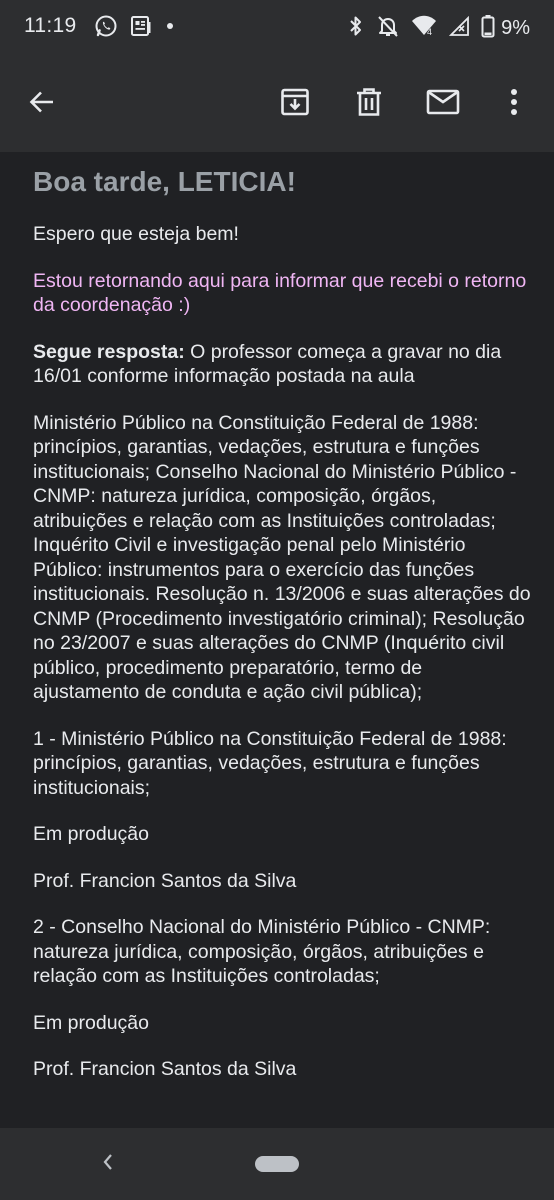 Image resolution: width=554 pixels, height=1200 pixels. I want to click on mute-icon, so click(388, 28).